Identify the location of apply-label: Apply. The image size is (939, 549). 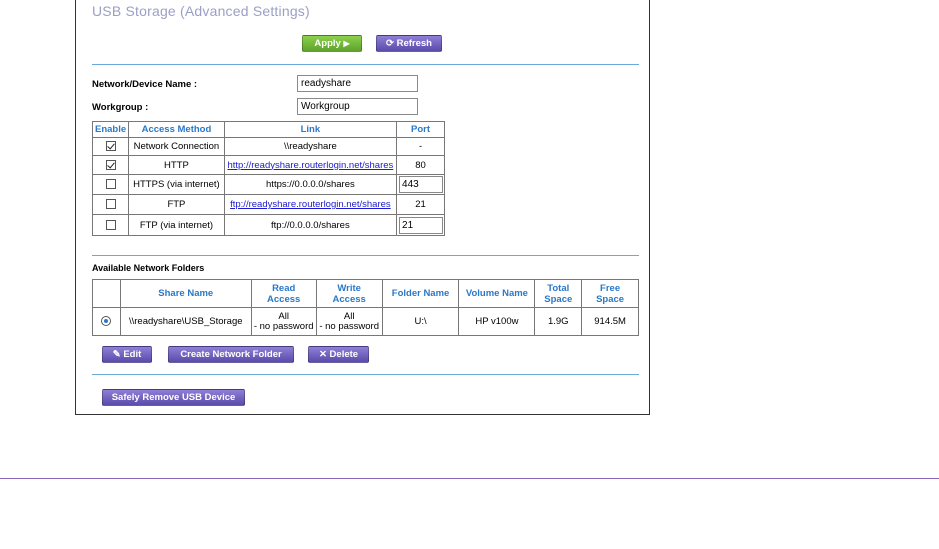
(327, 43).